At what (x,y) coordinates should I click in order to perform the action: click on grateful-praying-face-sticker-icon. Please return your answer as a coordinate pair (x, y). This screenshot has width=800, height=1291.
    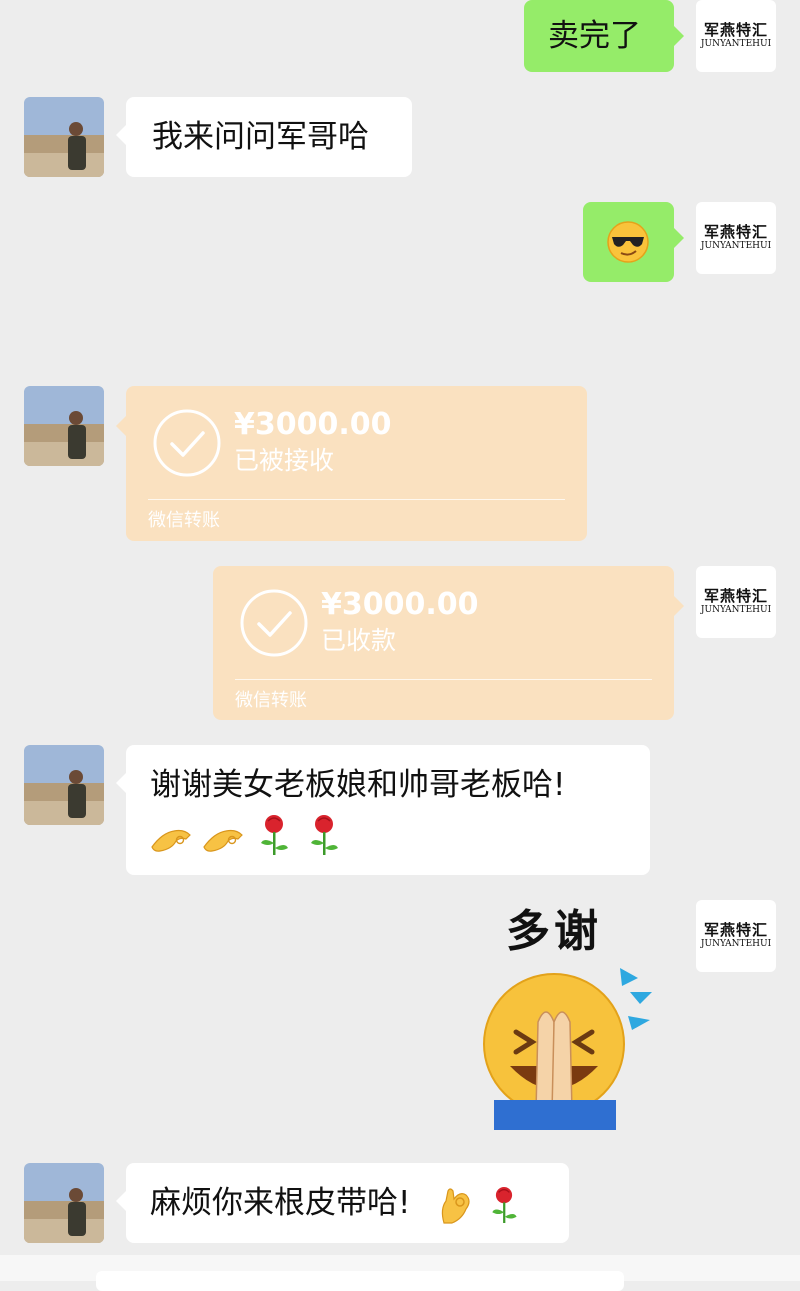
    Looking at the image, I should click on (567, 1049).